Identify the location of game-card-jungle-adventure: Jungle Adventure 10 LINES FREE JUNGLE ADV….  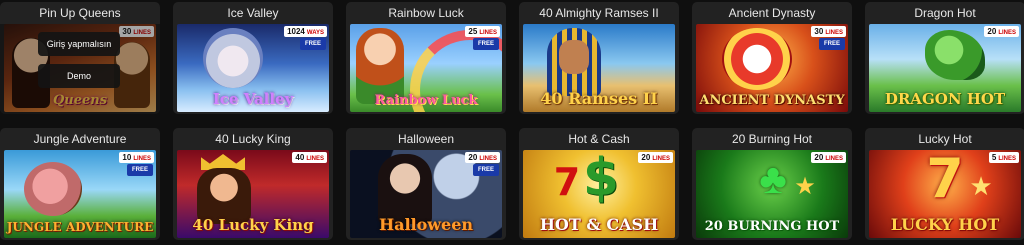
(80, 184).